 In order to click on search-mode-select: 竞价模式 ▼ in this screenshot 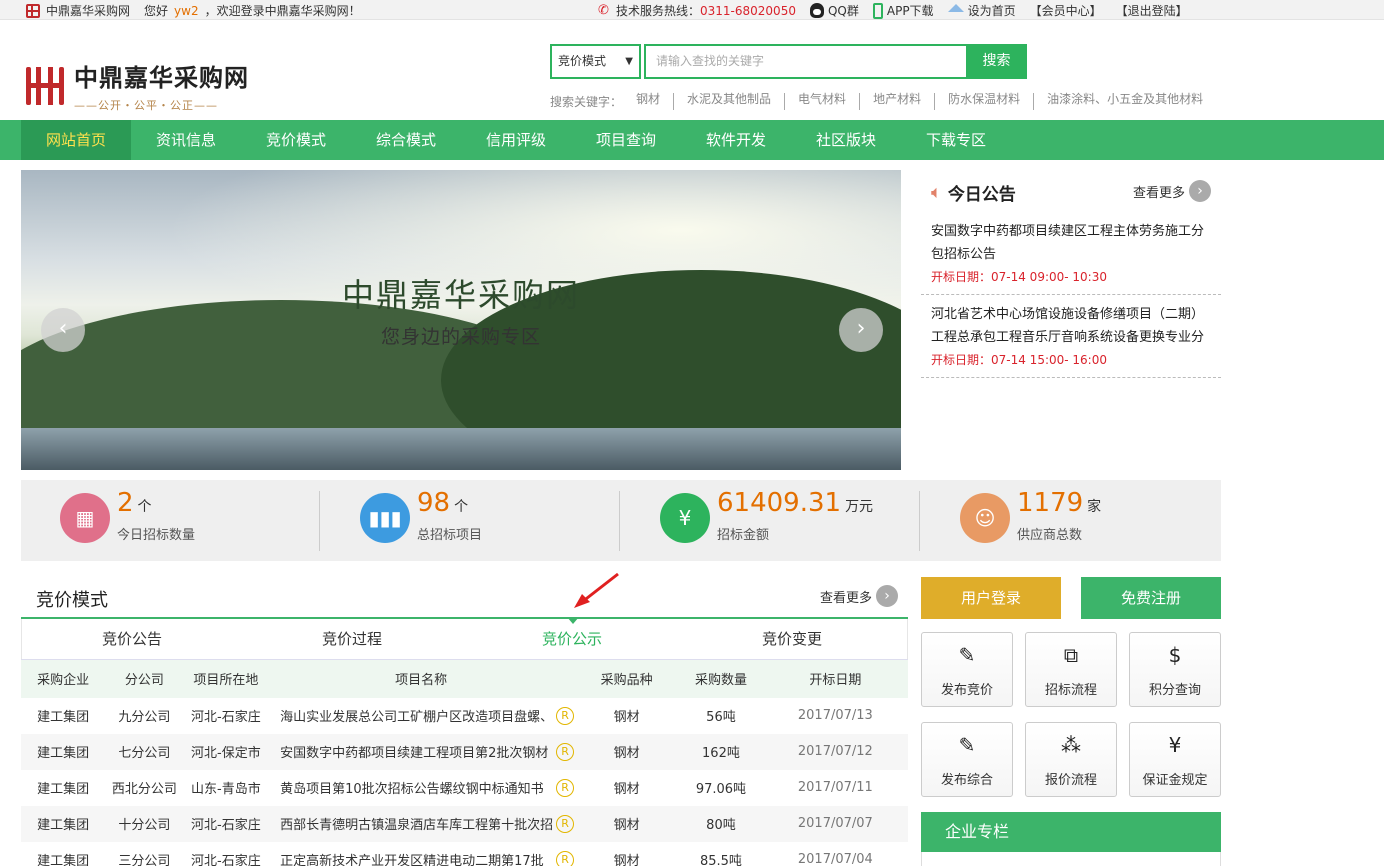, I will do `click(595, 61)`.